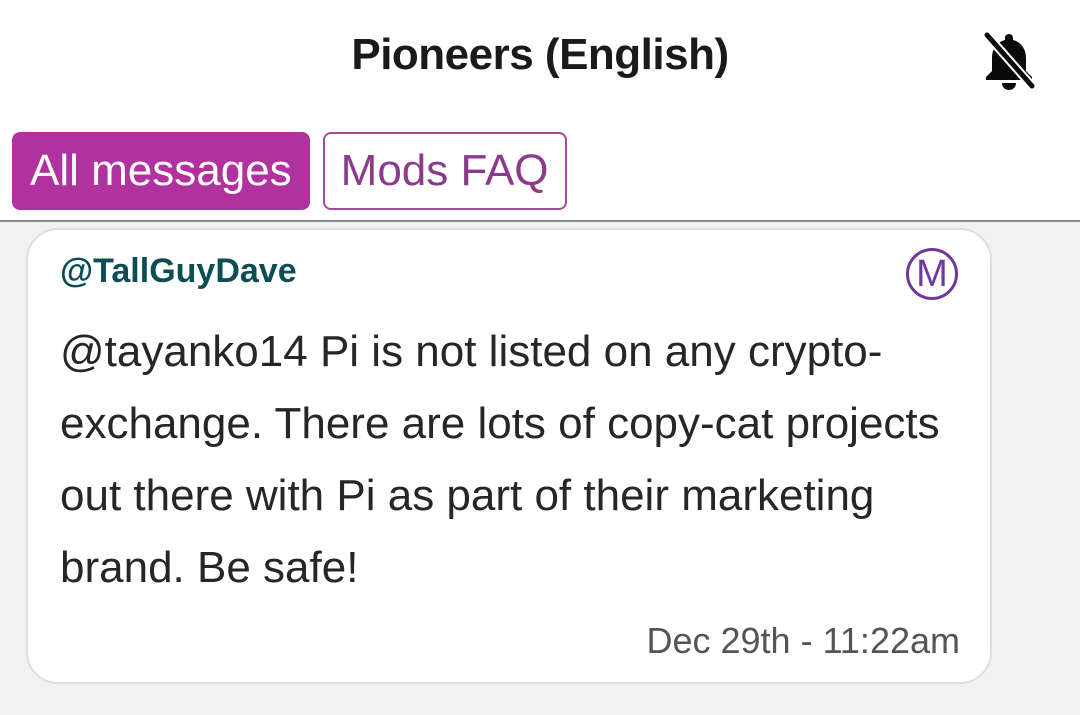 The width and height of the screenshot is (1080, 715). I want to click on page-title: Pioneers (English), so click(540, 54).